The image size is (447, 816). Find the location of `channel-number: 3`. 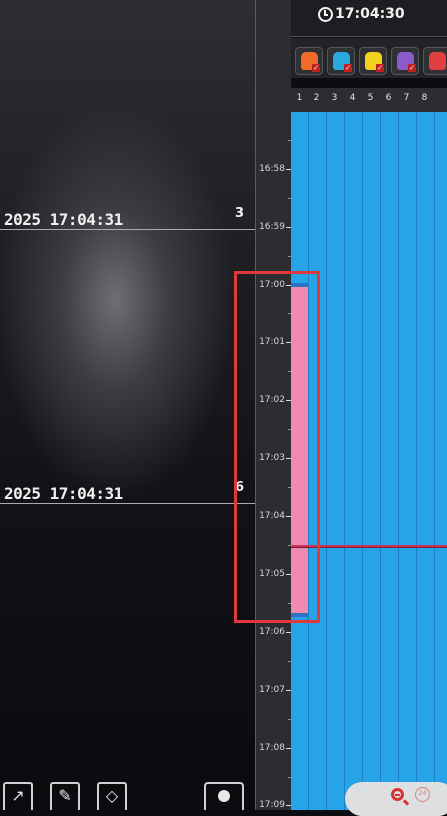

channel-number: 3 is located at coordinates (334, 98).